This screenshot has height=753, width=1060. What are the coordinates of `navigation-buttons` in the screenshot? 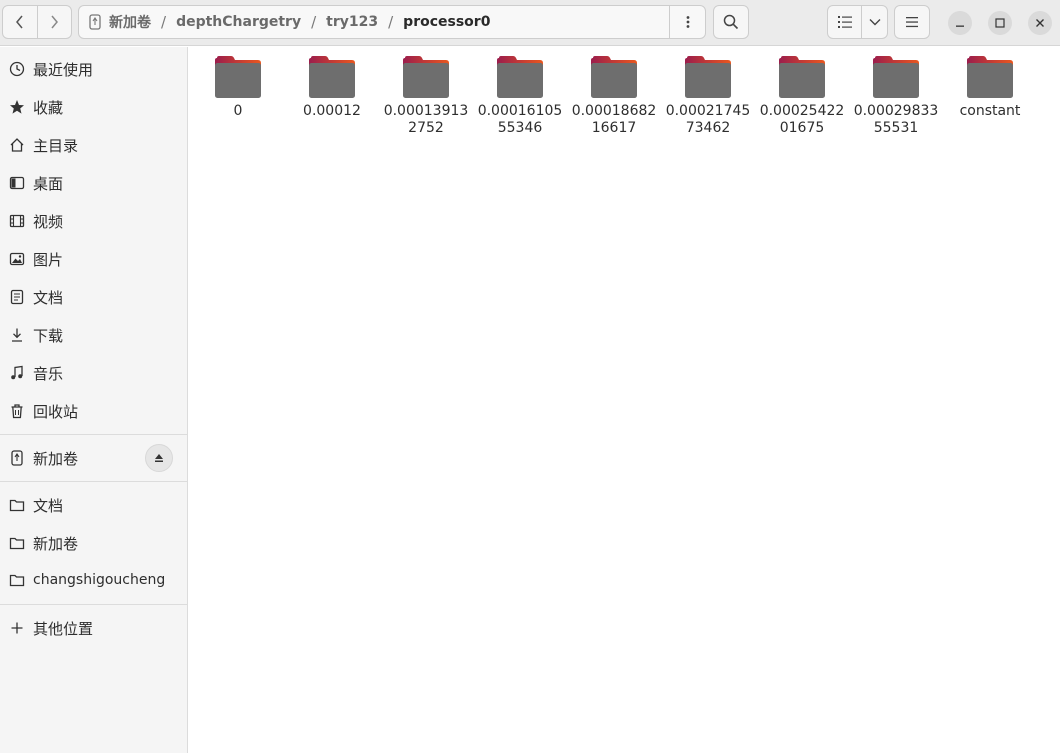 It's located at (37, 22).